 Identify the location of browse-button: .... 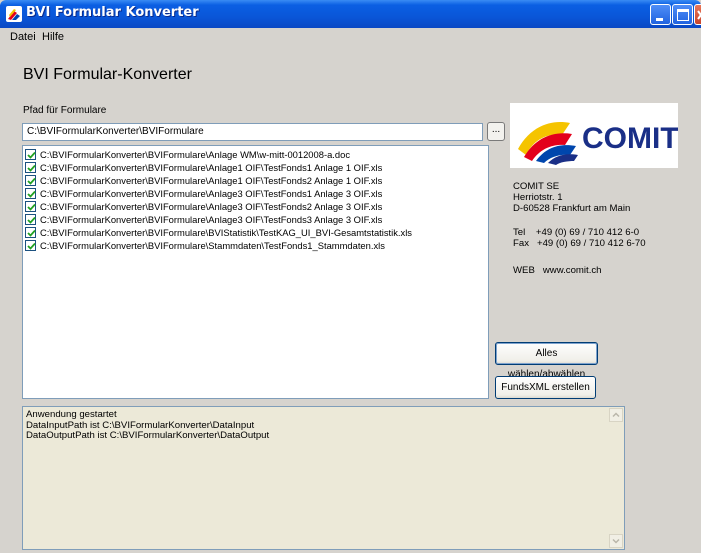
(496, 131).